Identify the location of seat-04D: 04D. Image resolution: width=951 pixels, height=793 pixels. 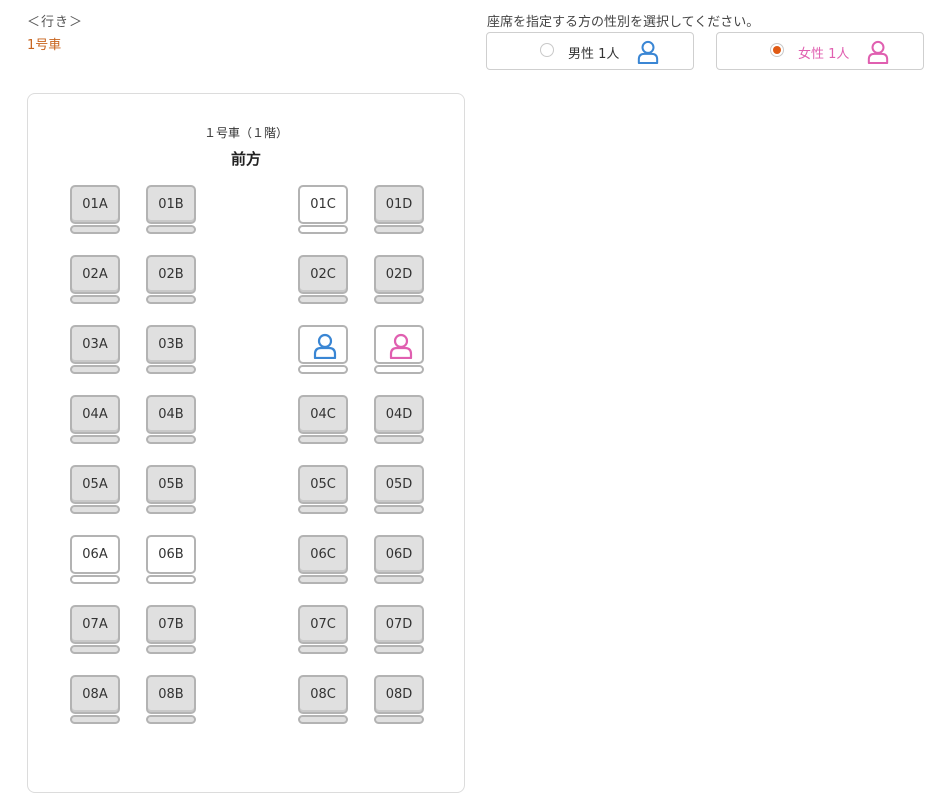
(399, 421).